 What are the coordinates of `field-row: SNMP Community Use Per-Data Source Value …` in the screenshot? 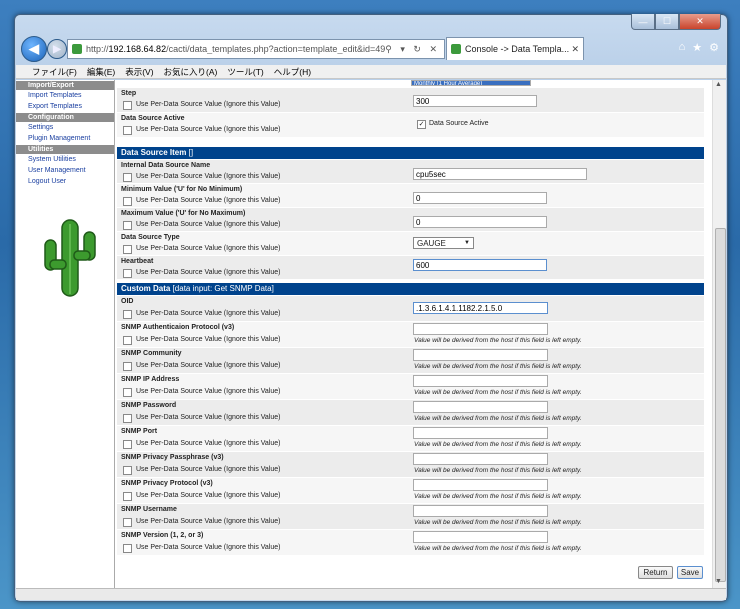 It's located at (410, 360).